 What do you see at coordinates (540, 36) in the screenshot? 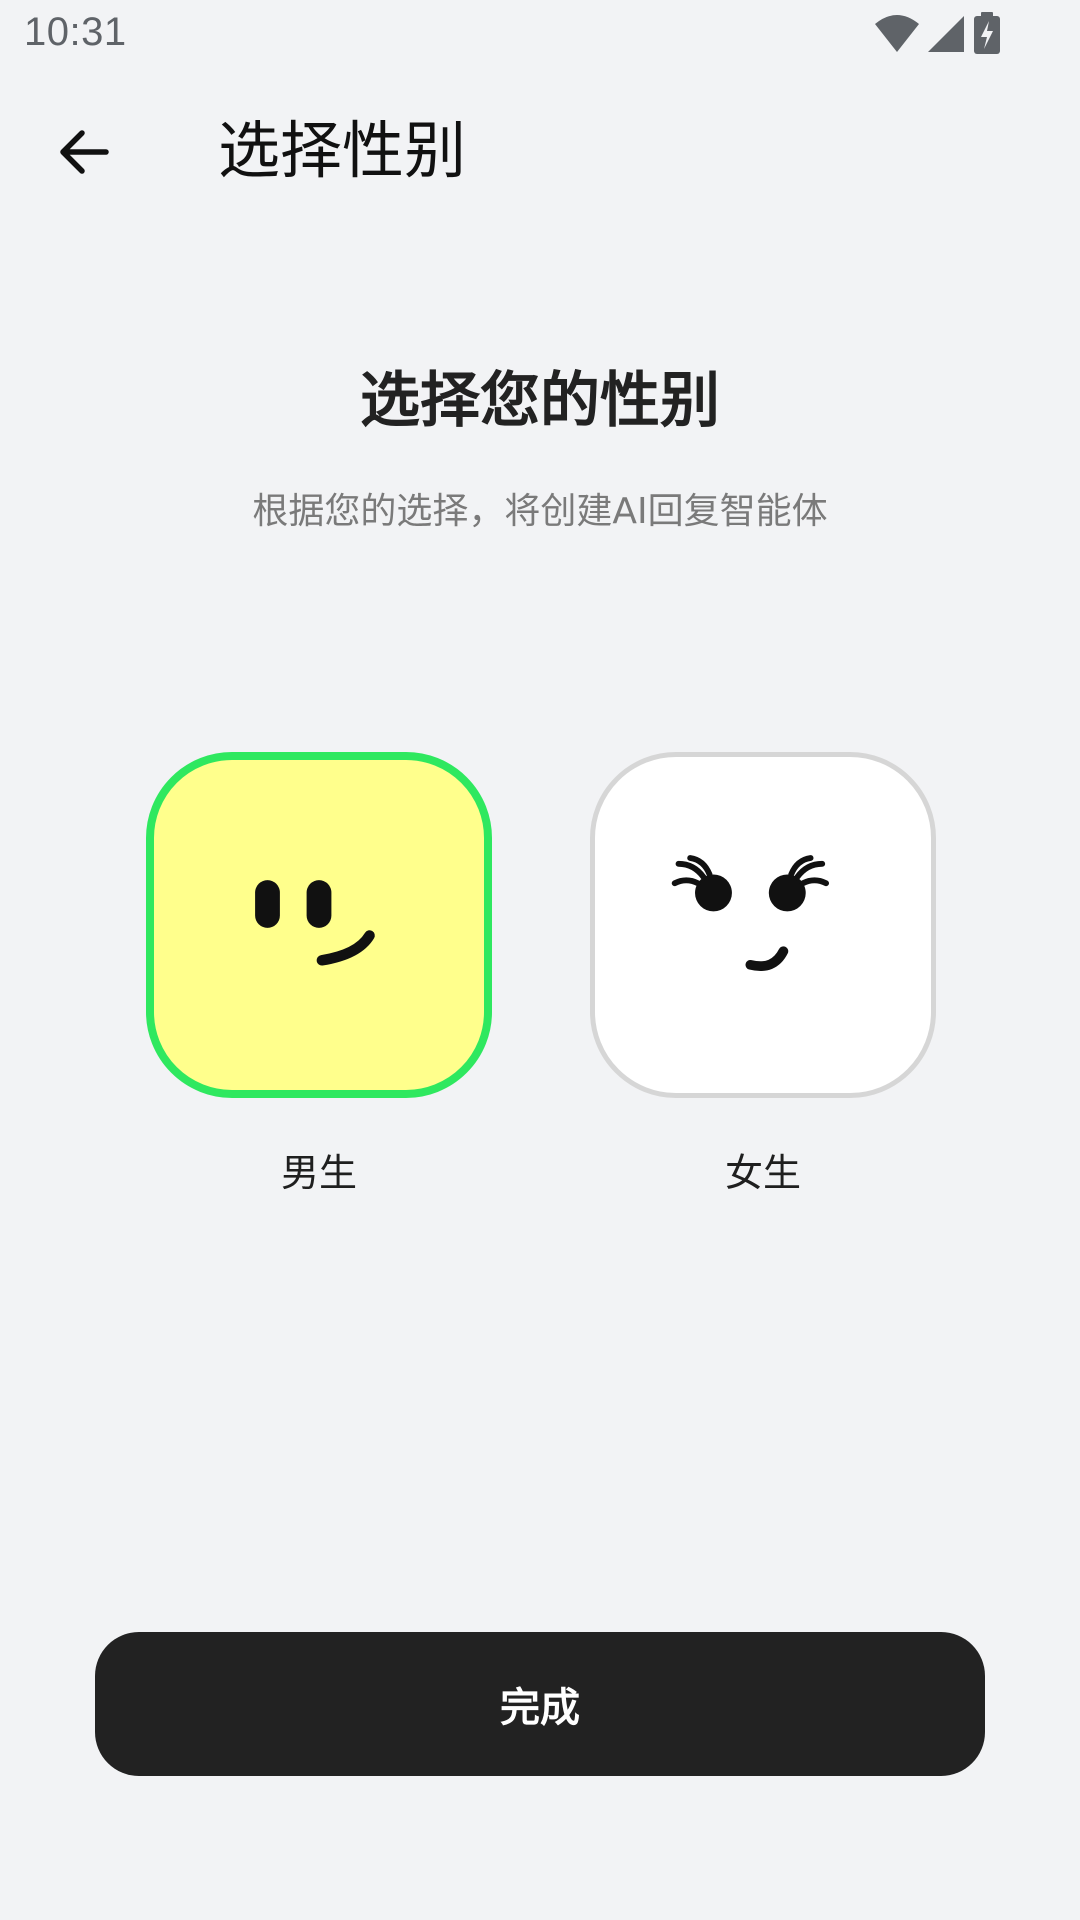
I see `status-bar: 10:31` at bounding box center [540, 36].